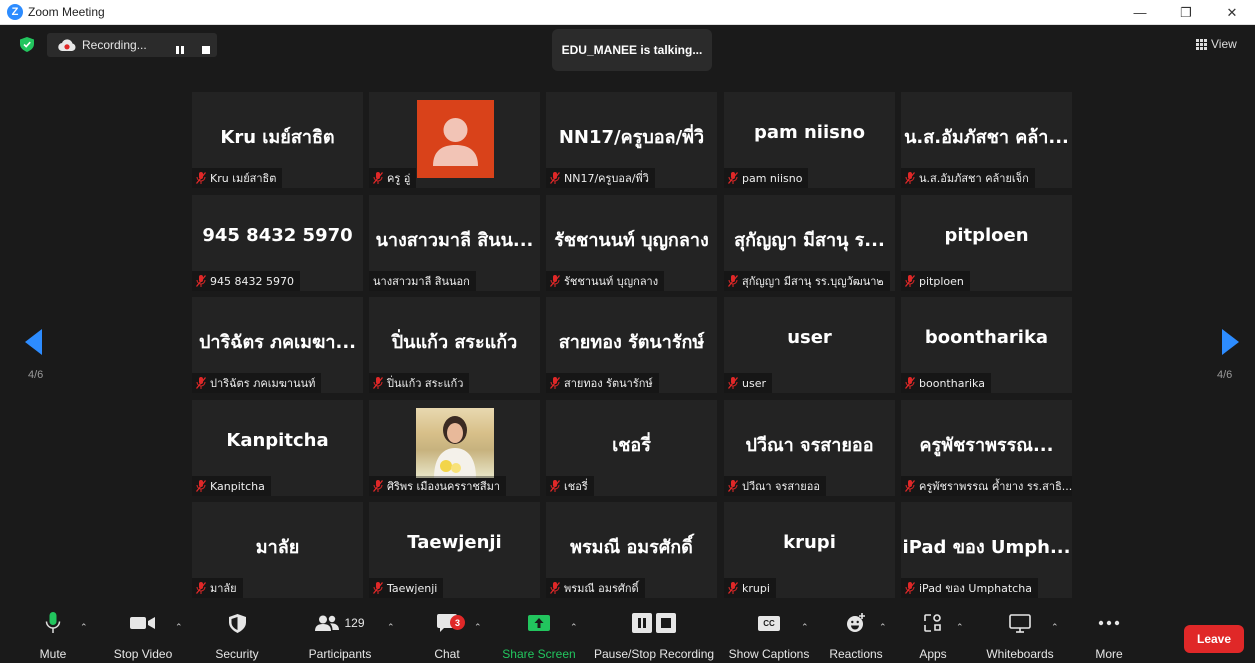  What do you see at coordinates (933, 635) in the screenshot?
I see `apps-button: Apps` at bounding box center [933, 635].